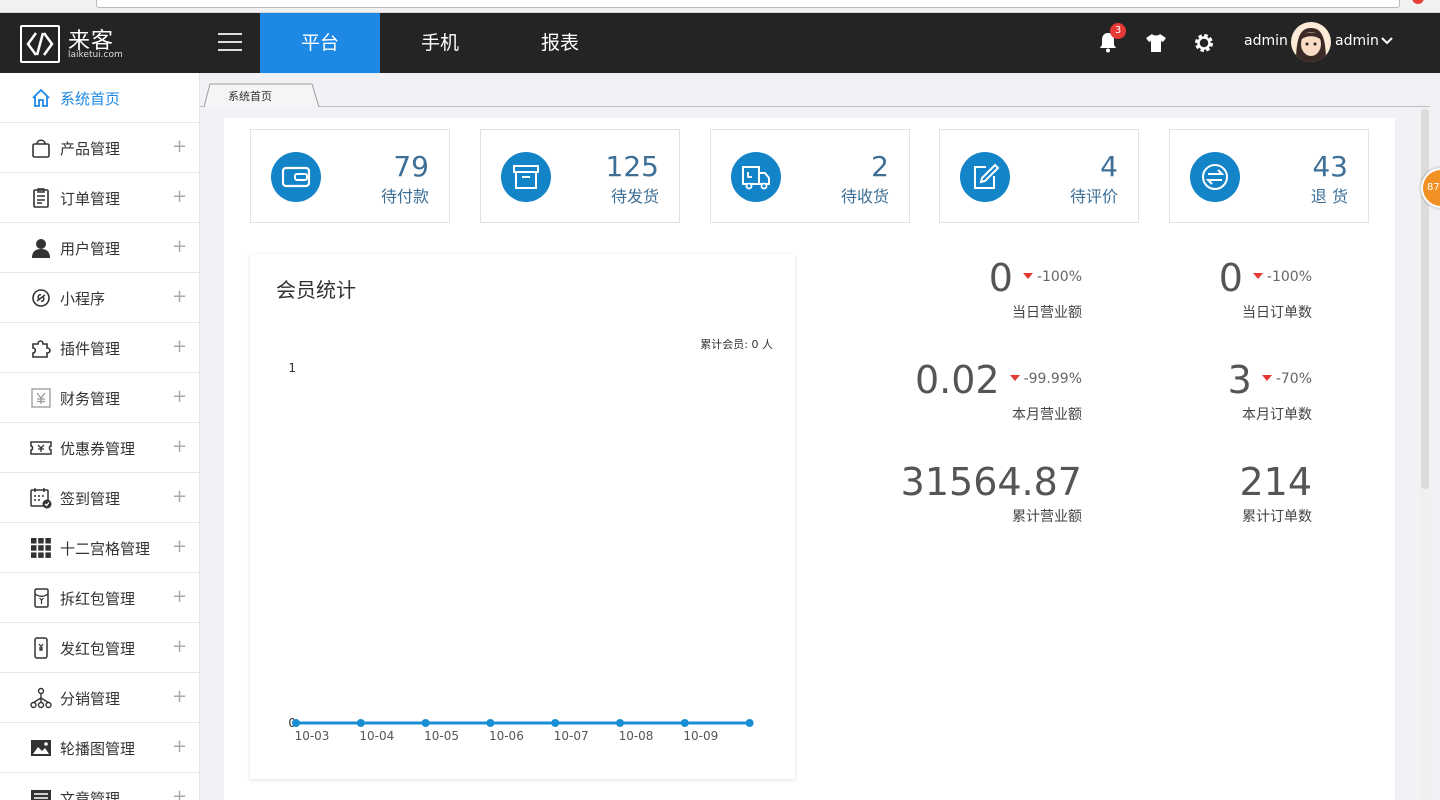 The width and height of the screenshot is (1440, 800). Describe the element at coordinates (1418, 2) in the screenshot. I see `browser-extension-icon` at that location.